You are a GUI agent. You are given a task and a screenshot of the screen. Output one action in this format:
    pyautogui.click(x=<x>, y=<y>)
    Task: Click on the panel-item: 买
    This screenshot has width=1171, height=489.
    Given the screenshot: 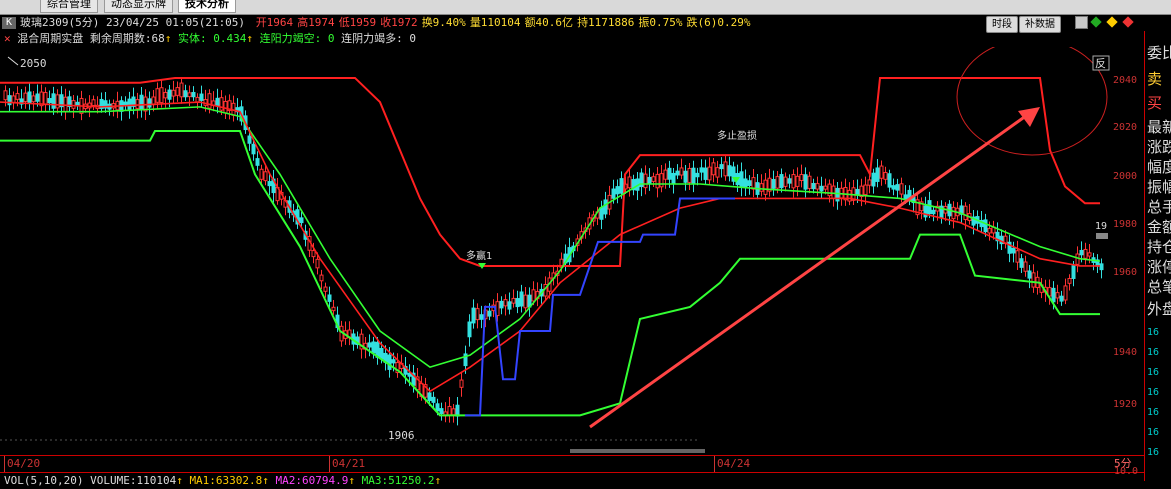 What is the action you would take?
    pyautogui.click(x=1155, y=103)
    